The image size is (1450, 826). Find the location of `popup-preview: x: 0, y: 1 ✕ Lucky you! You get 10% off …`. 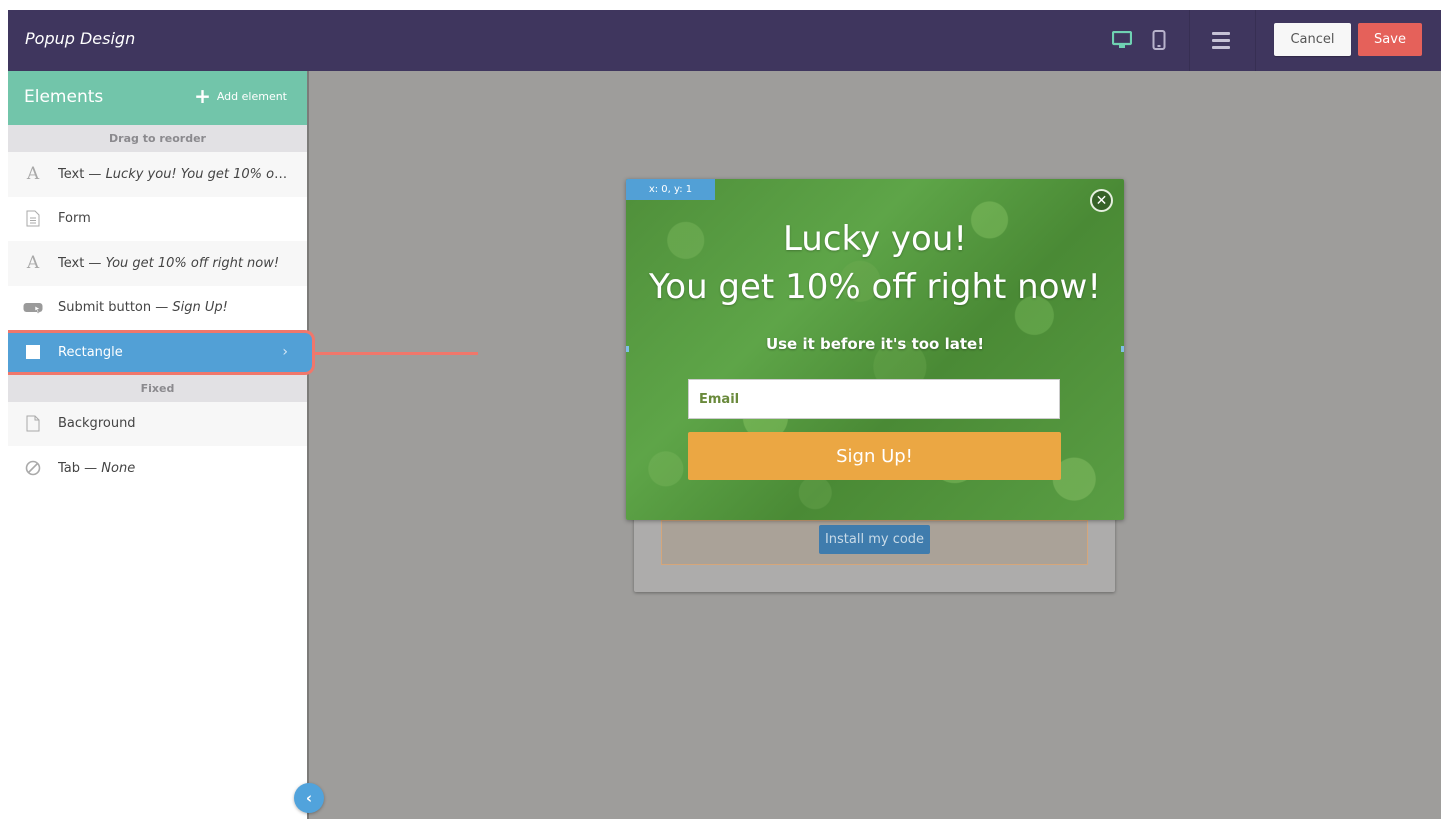

popup-preview: x: 0, y: 1 ✕ Lucky you! You get 10% off … is located at coordinates (875, 349).